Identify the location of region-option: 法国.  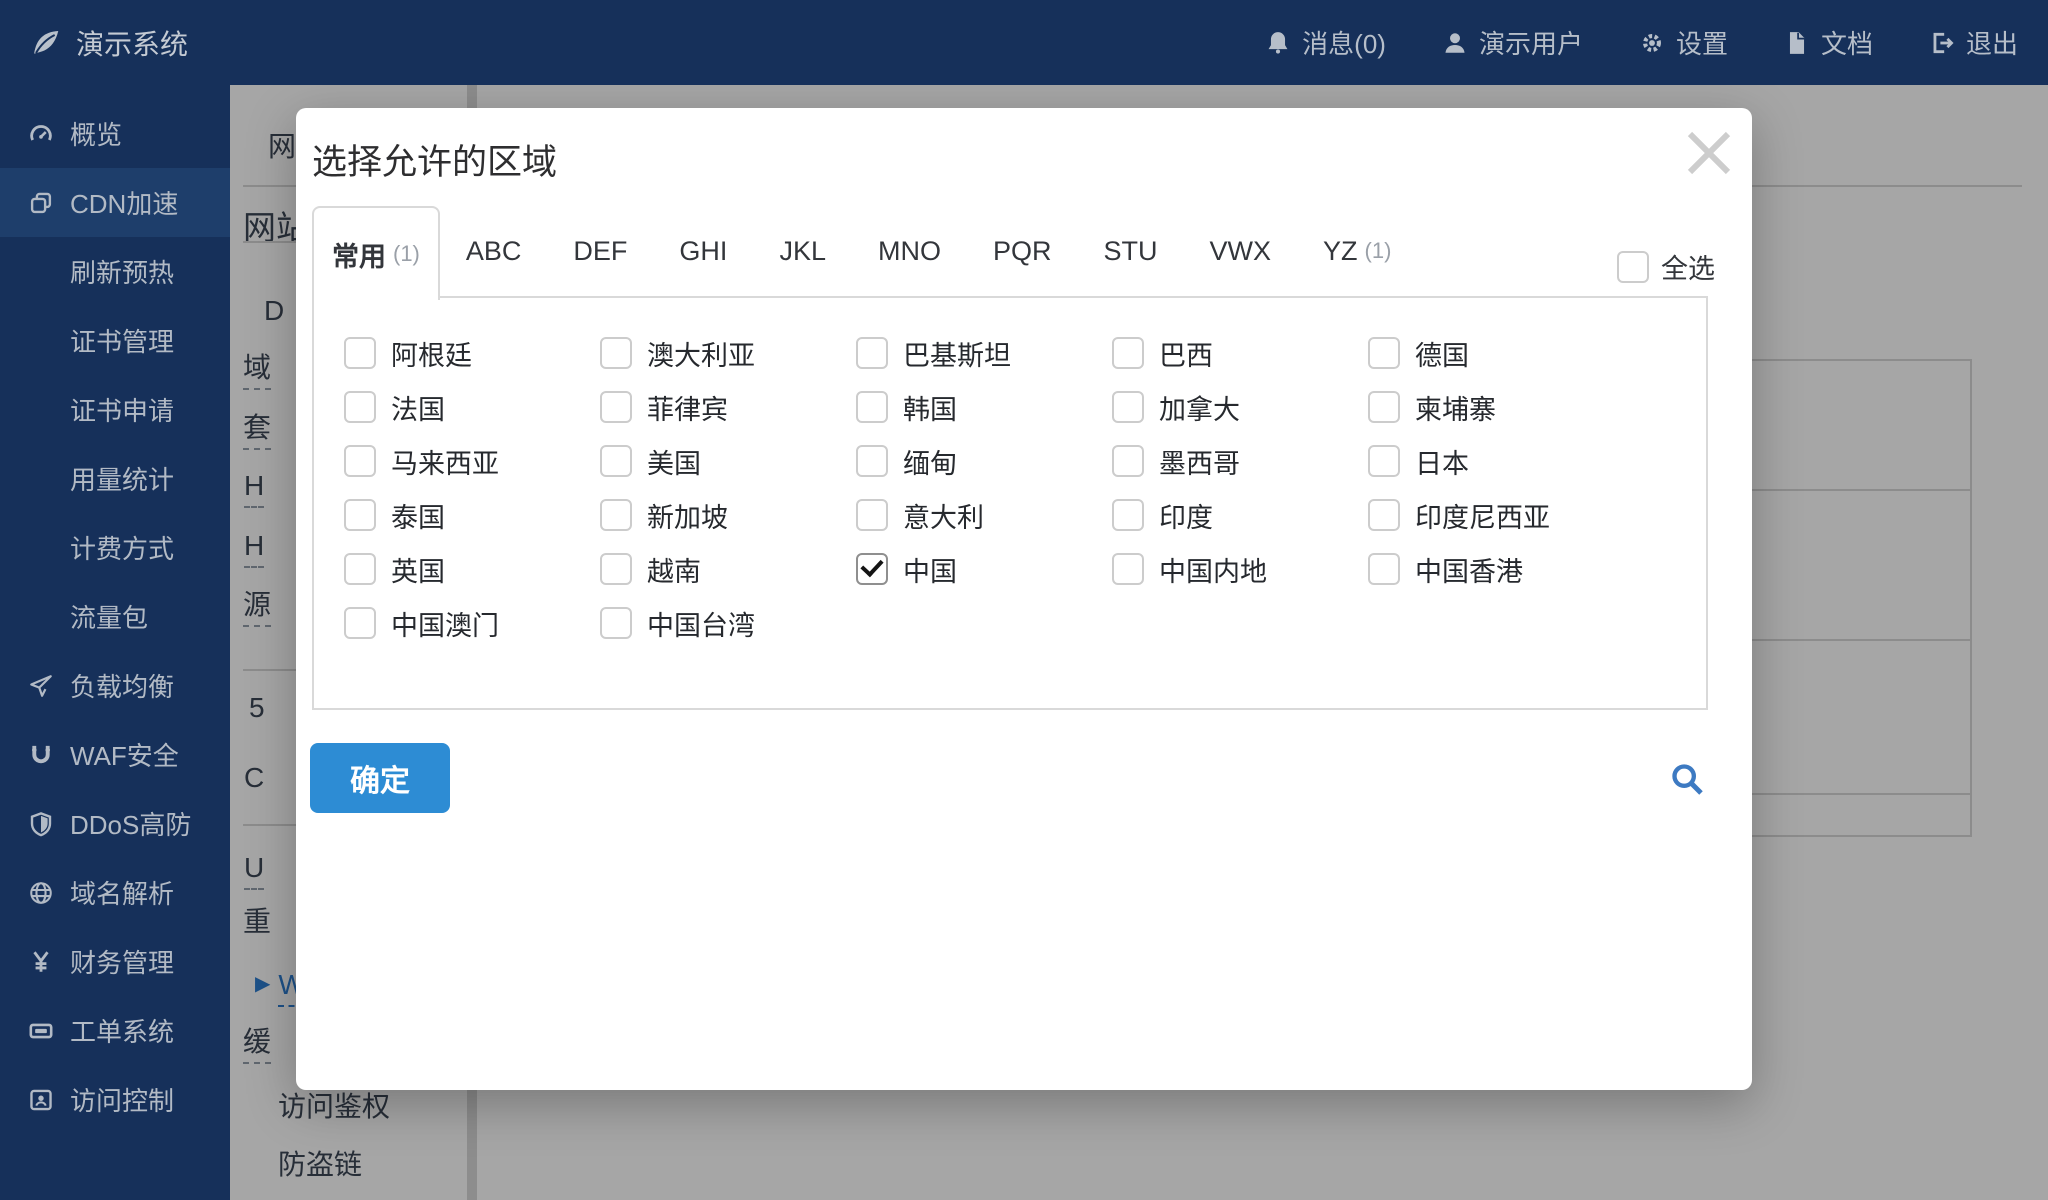
(472, 407).